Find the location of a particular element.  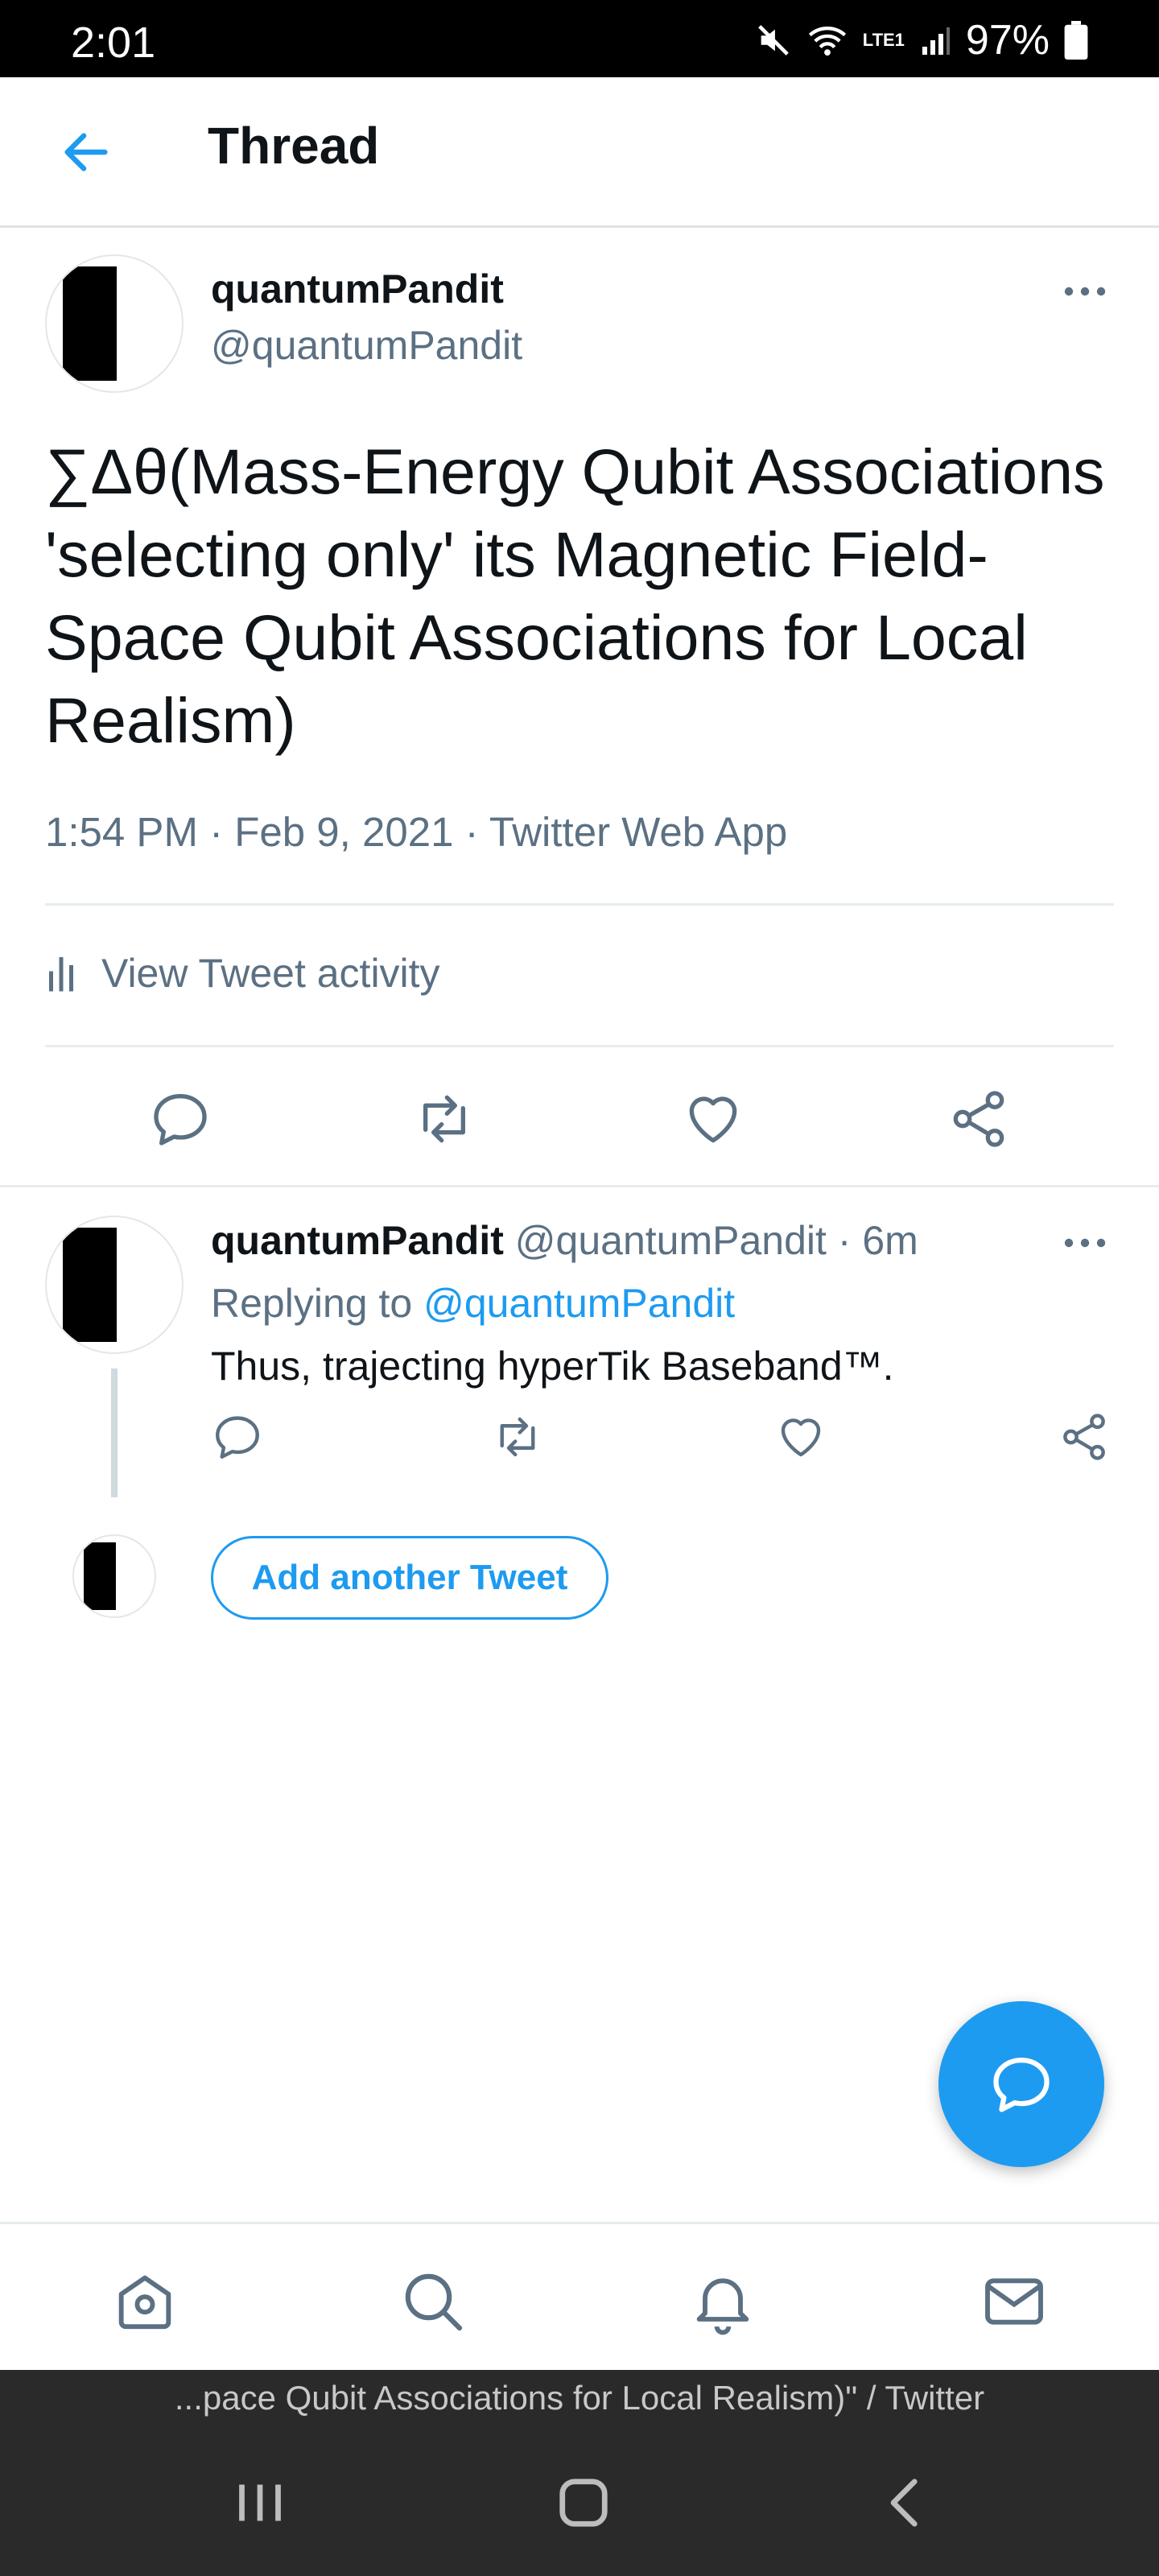

home-icon is located at coordinates (144, 2302).